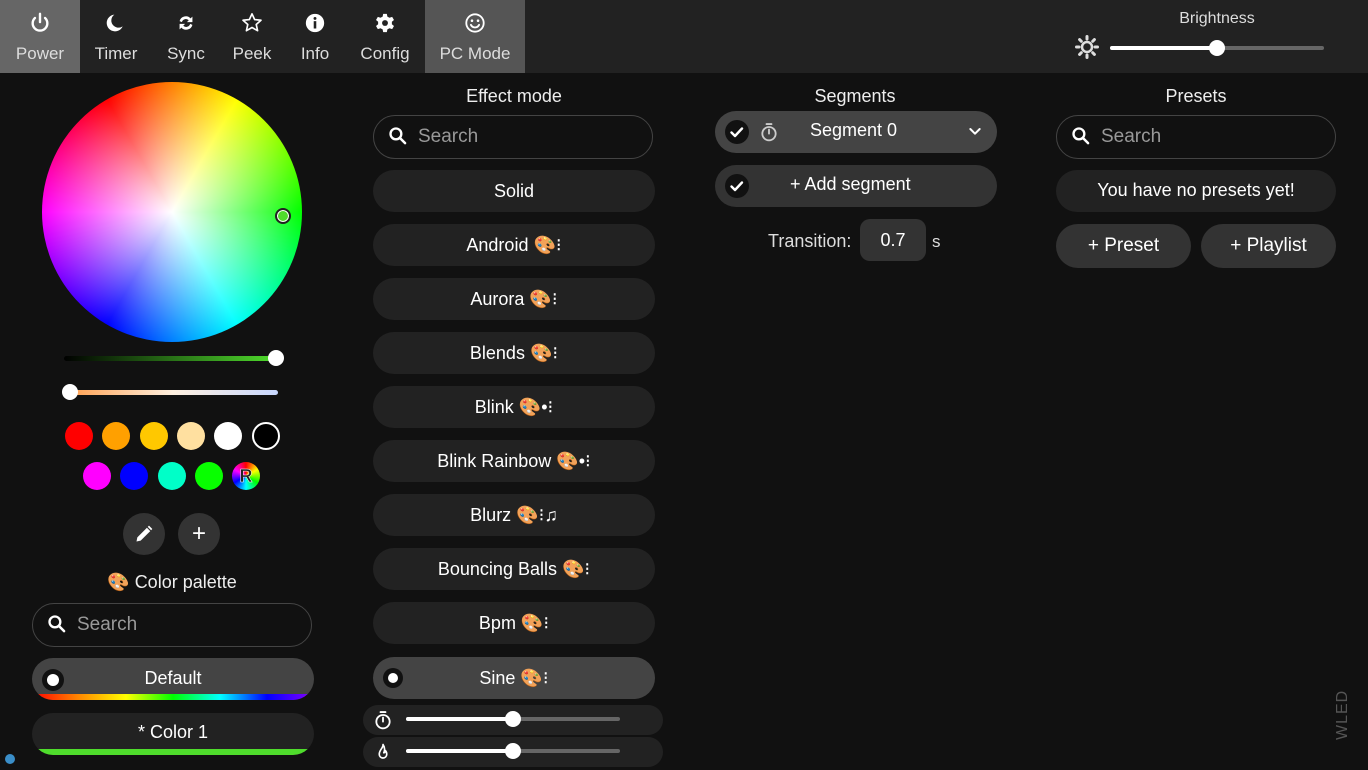 This screenshot has width=1368, height=770. I want to click on brightness-fill, so click(1163, 48).